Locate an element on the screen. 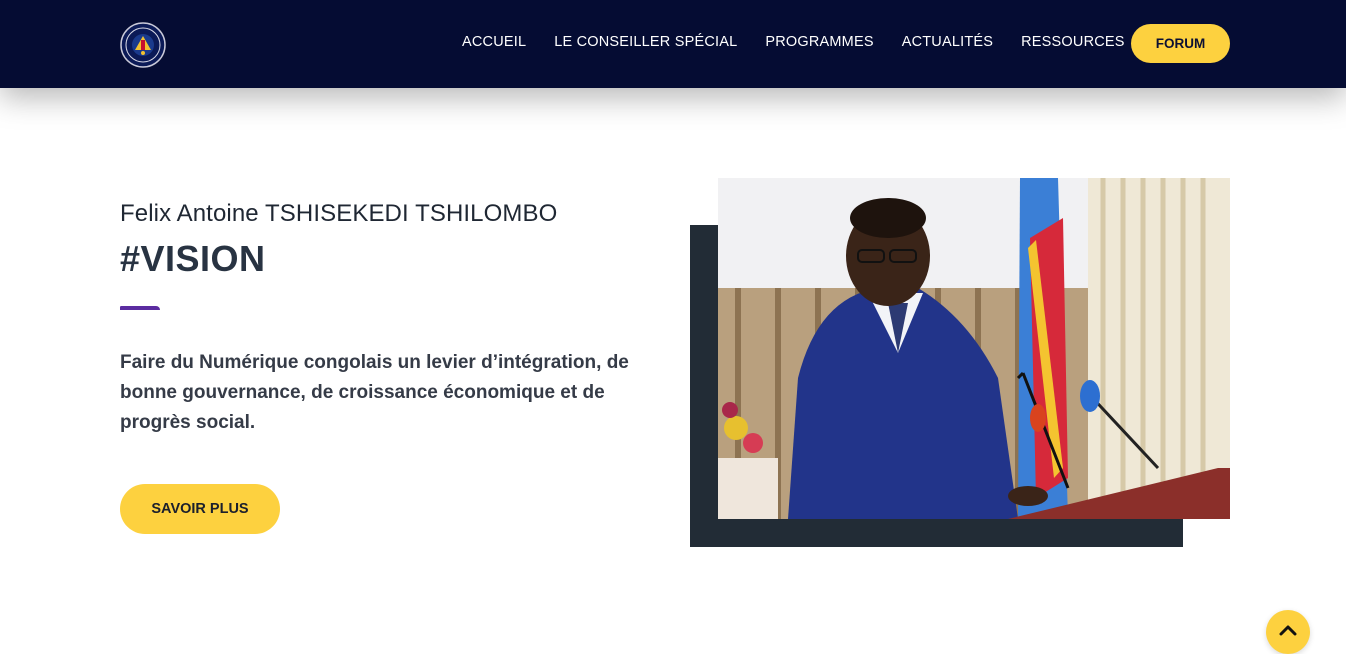 Image resolution: width=1346 pixels, height=654 pixels. title-accent-divider is located at coordinates (140, 308).